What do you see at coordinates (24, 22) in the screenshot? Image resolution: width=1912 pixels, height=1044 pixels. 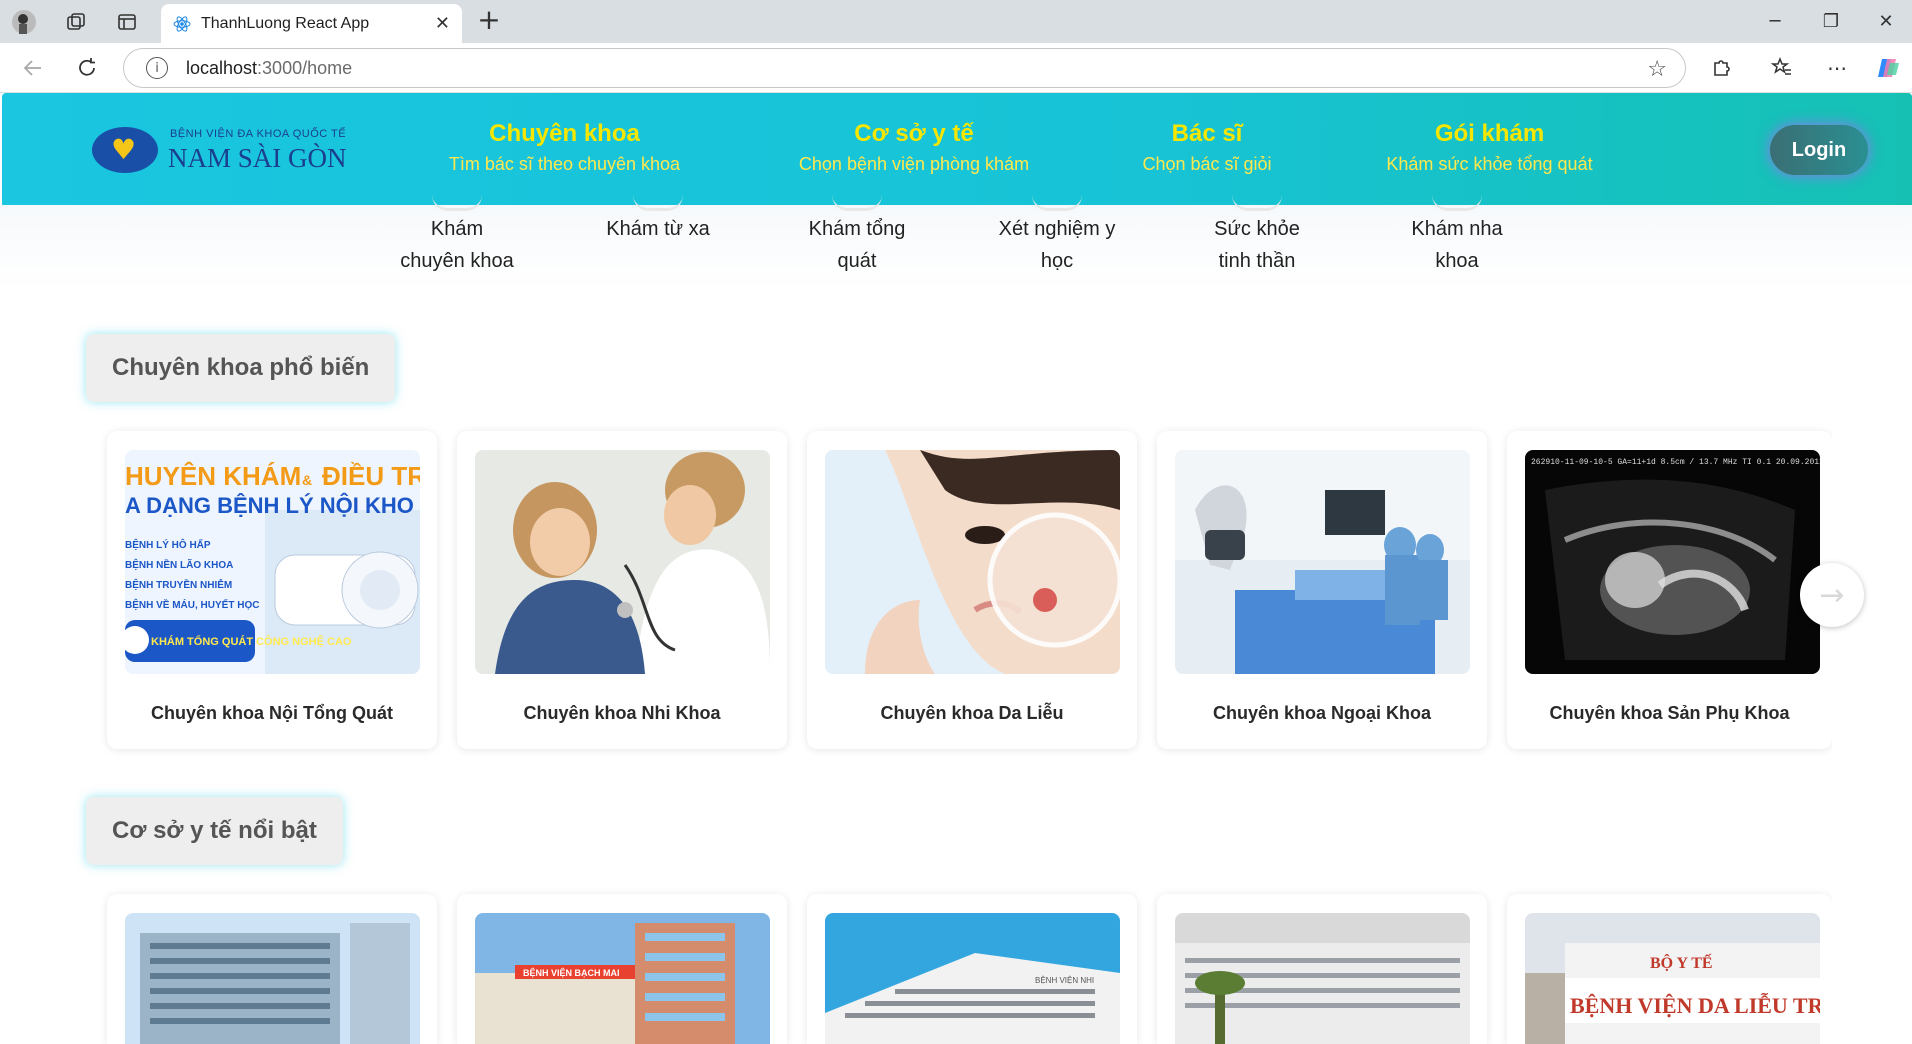 I see `profile-avatar-icon` at bounding box center [24, 22].